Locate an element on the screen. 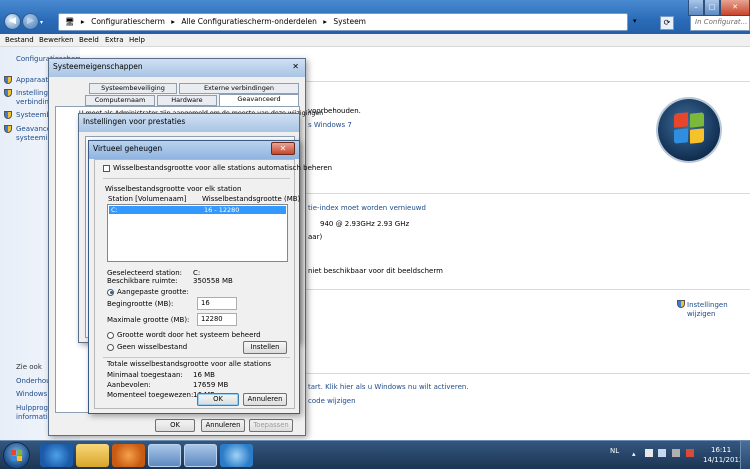  control-panel-icon is located at coordinates (164, 455).